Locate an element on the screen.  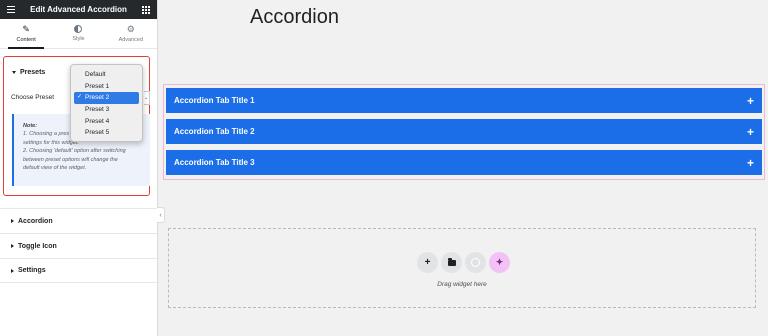
accordion-tab: Accordion Tab Title 3 + is located at coordinates (464, 162).